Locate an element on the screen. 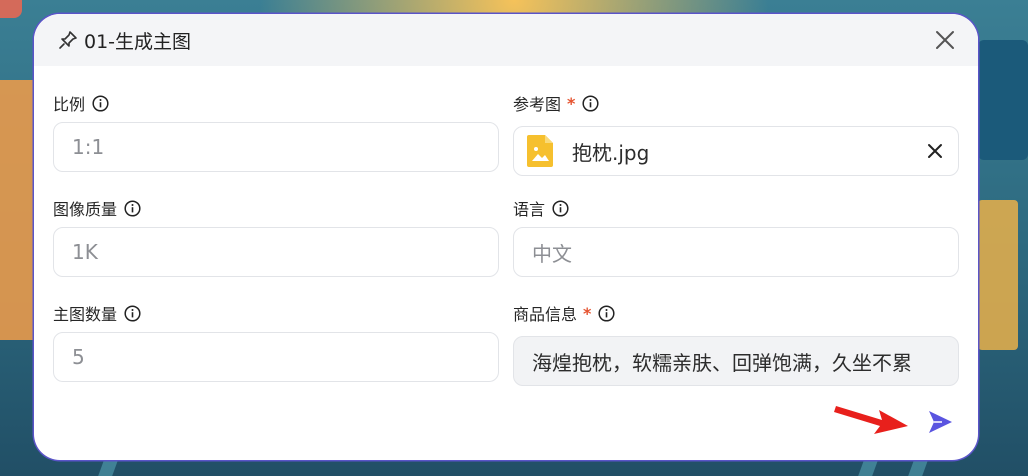  quality-placeholder: 1K is located at coordinates (85, 252).